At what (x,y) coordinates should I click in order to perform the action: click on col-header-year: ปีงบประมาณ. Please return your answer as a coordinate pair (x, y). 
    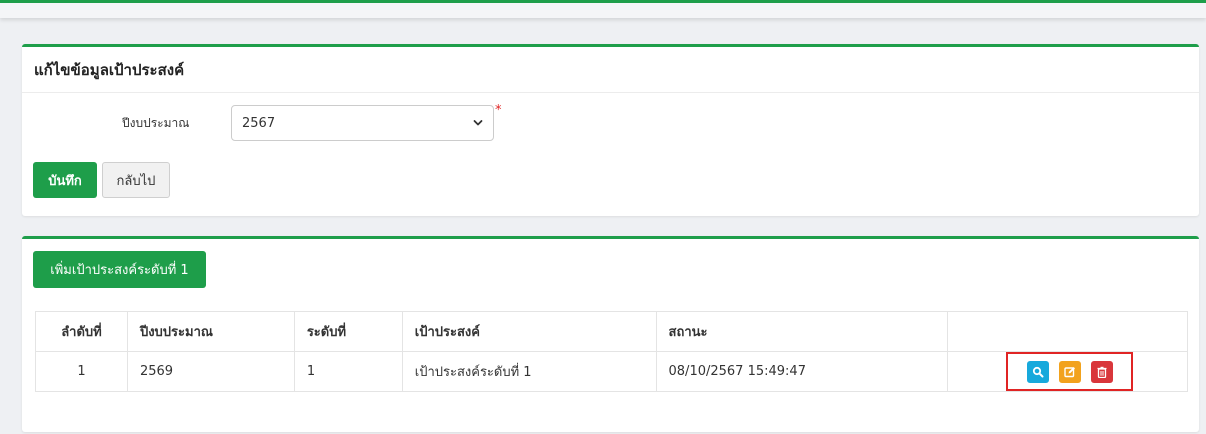
    Looking at the image, I should click on (210, 331).